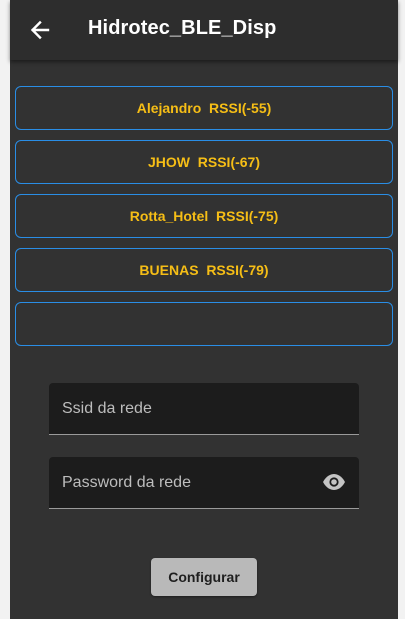 This screenshot has width=405, height=619. I want to click on device-item: JHOW RSSI(-67), so click(204, 162).